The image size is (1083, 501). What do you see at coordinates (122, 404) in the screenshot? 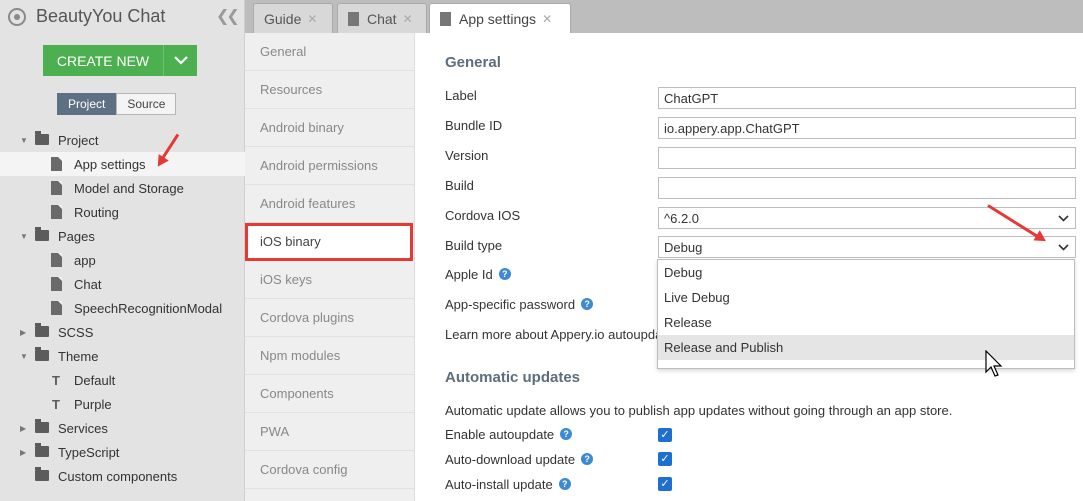
I see `tree-item-theme-purple: T Purple` at bounding box center [122, 404].